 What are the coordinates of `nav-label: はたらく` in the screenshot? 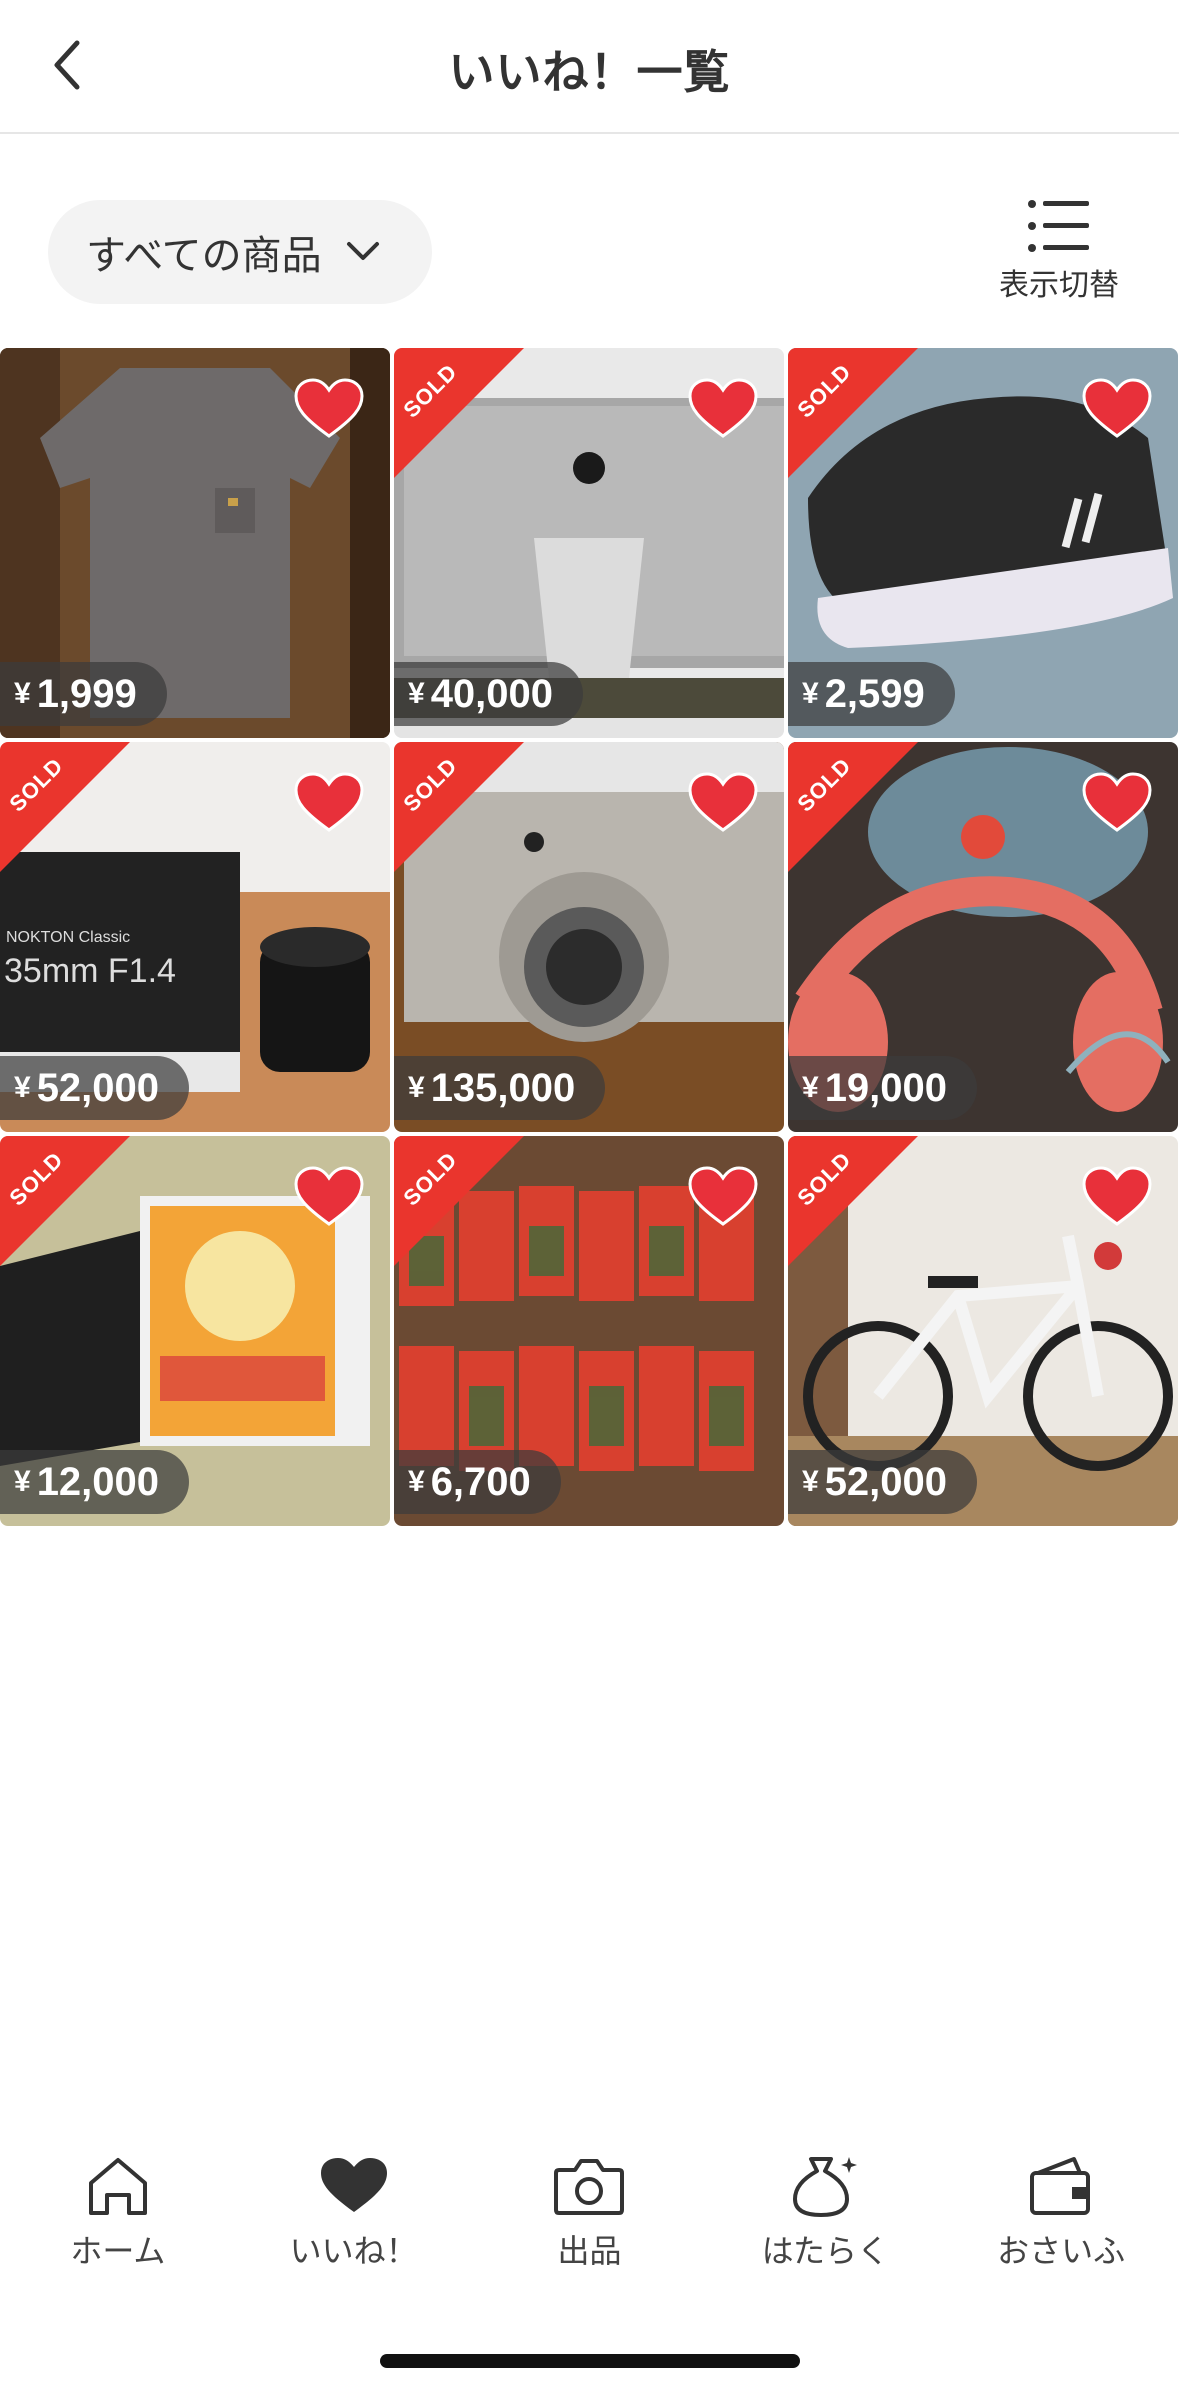 It's located at (825, 2251).